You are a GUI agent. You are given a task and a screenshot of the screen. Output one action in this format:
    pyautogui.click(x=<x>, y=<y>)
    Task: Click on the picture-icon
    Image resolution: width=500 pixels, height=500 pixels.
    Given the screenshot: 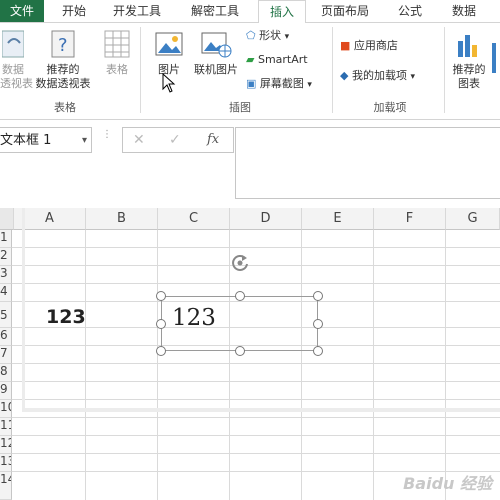 What is the action you would take?
    pyautogui.click(x=169, y=44)
    